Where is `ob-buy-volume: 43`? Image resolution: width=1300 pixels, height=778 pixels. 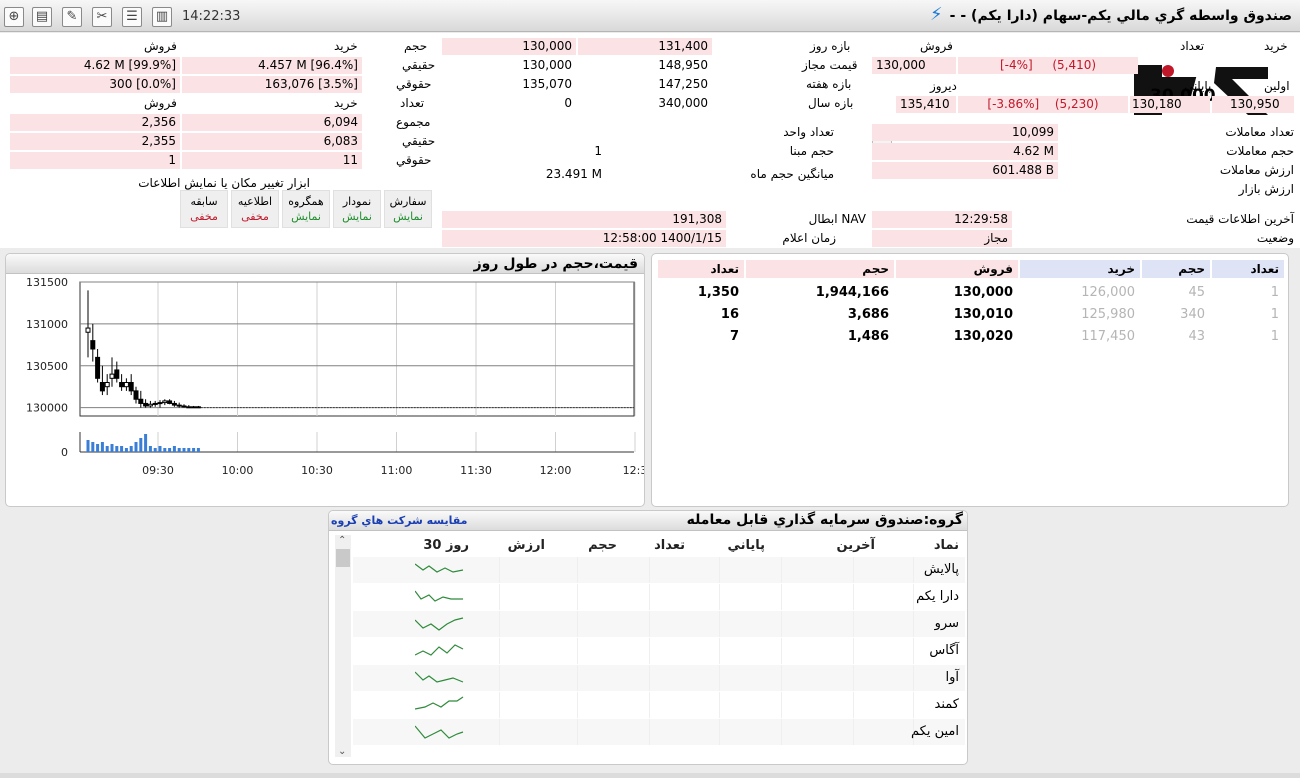
ob-buy-volume: 43 is located at coordinates (1196, 336).